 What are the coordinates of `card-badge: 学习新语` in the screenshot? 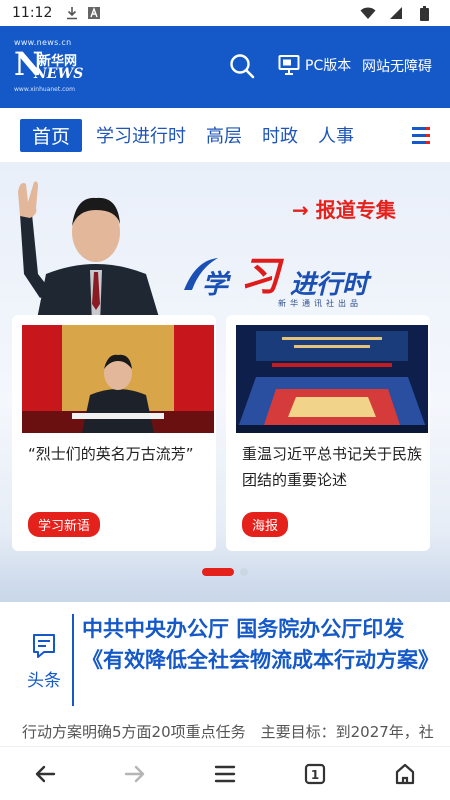 It's located at (64, 524).